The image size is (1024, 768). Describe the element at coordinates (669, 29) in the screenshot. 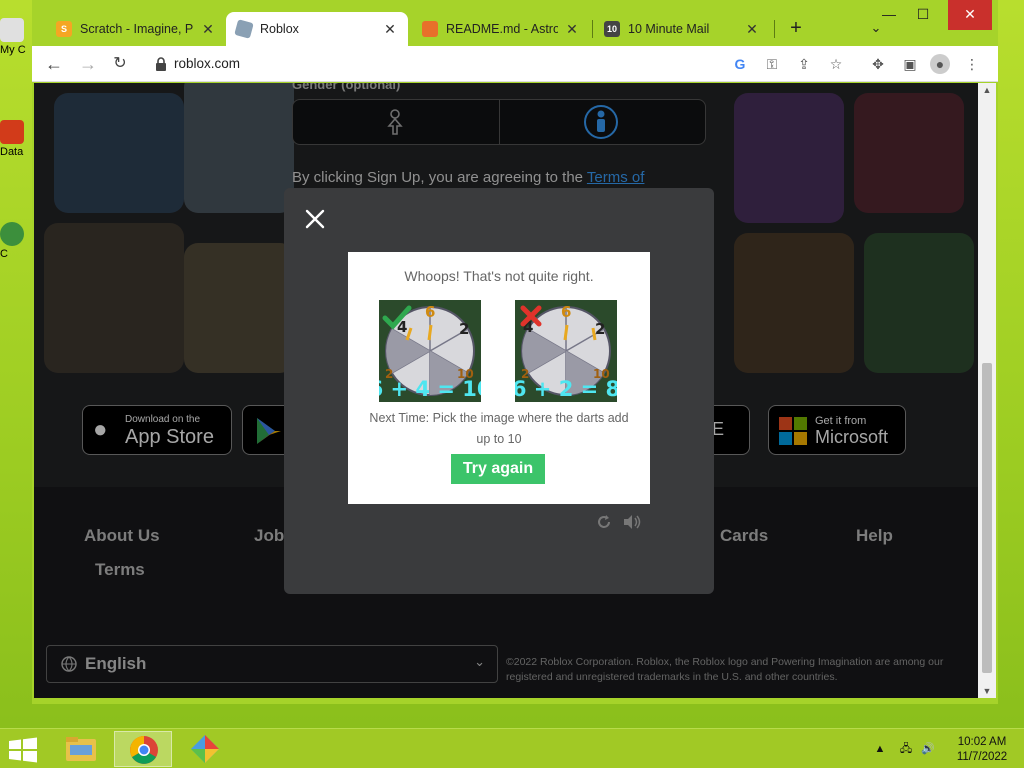

I see `tab-title: 10 Minute Mail` at that location.